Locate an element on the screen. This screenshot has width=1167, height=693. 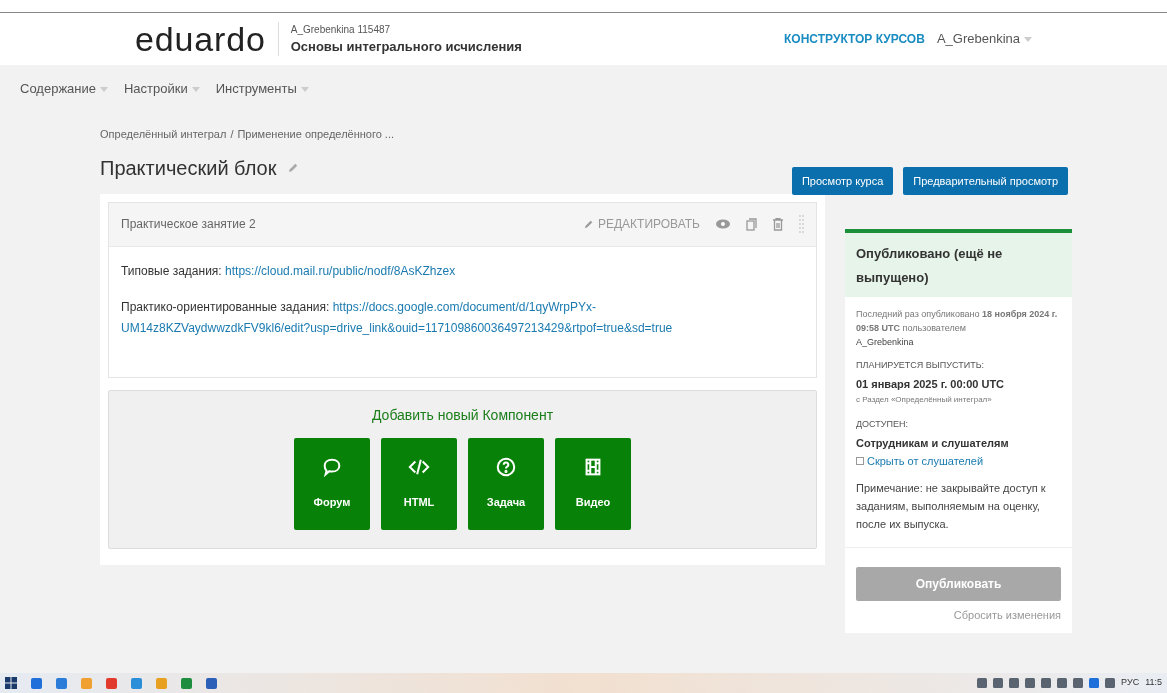
add-component-button: Видео is located at coordinates (593, 483).